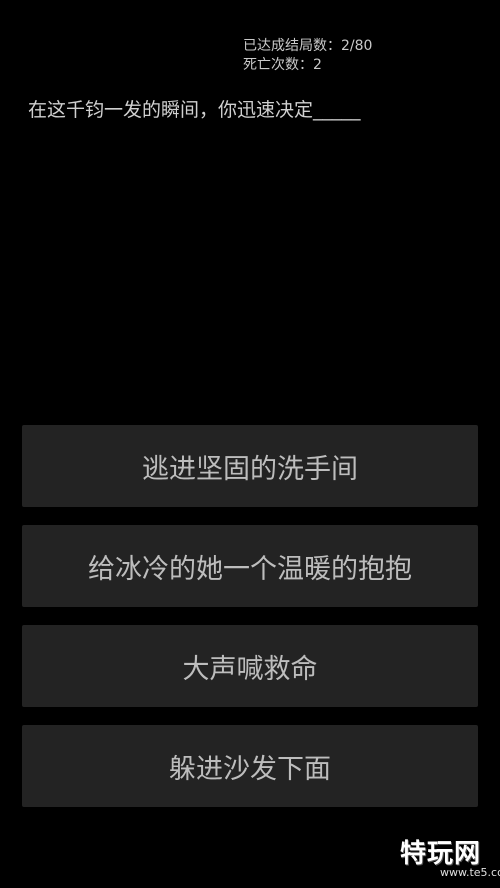  Describe the element at coordinates (441, 854) in the screenshot. I see `watermark-name: 特玩网` at that location.